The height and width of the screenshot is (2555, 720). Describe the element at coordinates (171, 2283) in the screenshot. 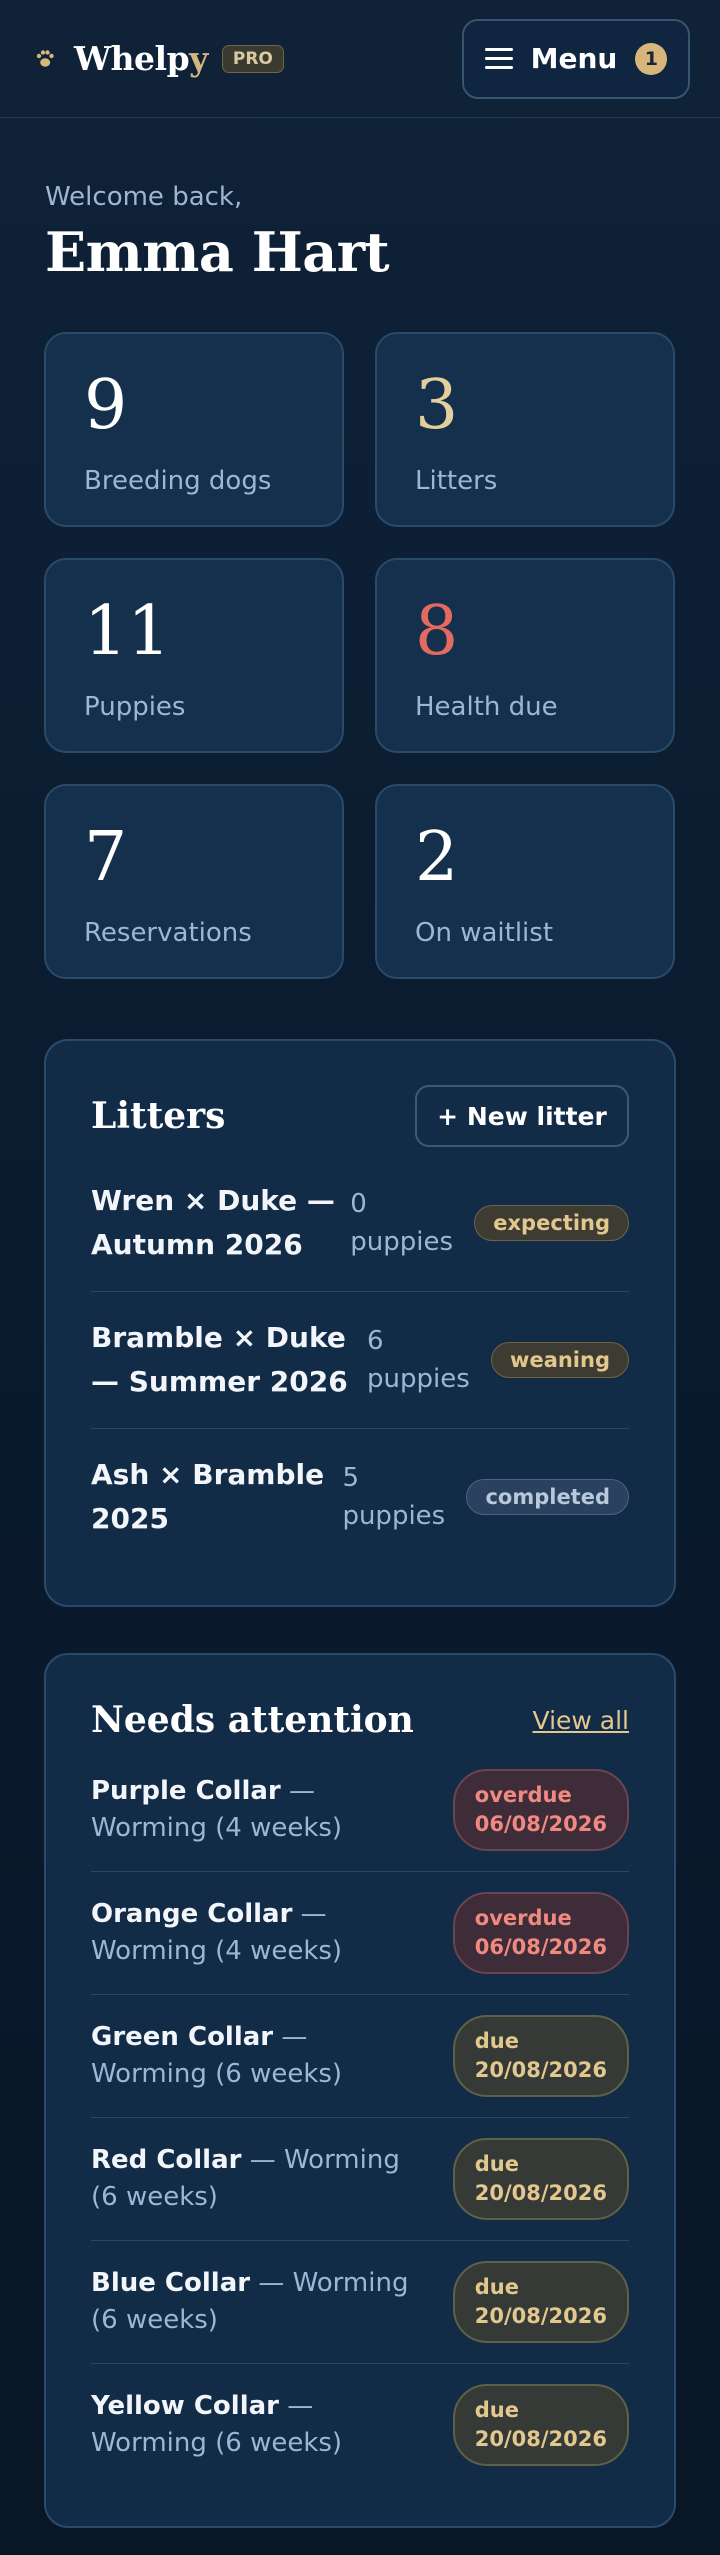

I see `task-puppy-name: Blue Collar` at that location.